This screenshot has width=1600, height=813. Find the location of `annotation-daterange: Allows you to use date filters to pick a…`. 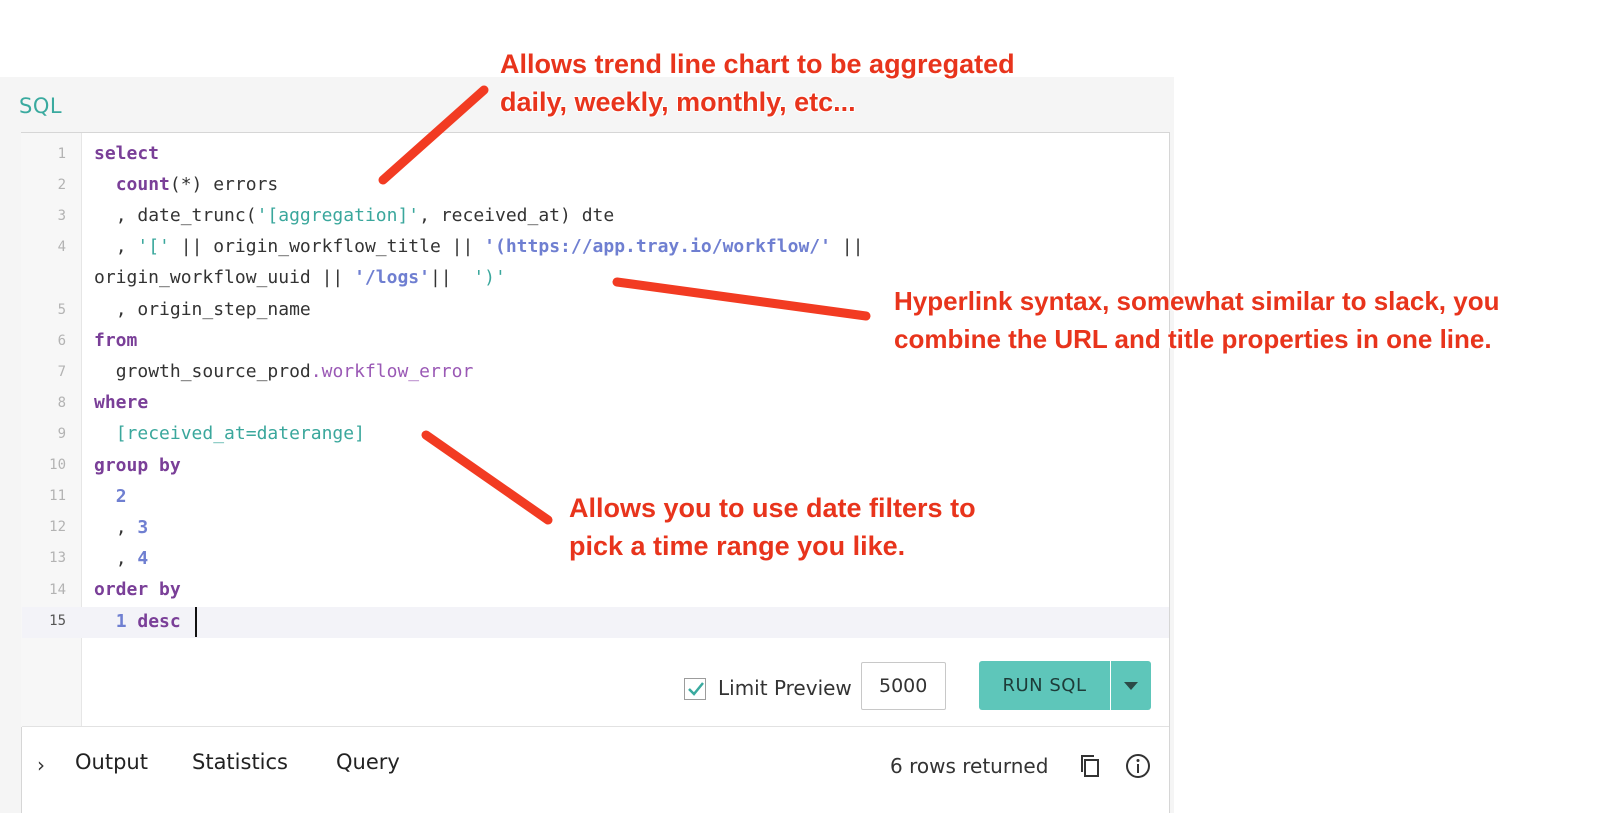

annotation-daterange: Allows you to use date filters to pick a… is located at coordinates (772, 527).